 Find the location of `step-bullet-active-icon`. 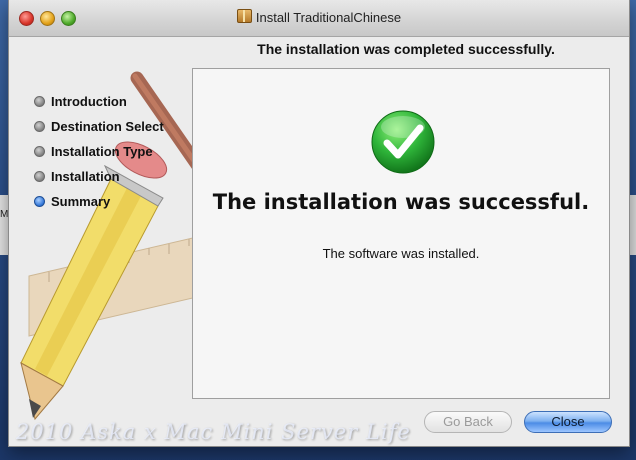

step-bullet-active-icon is located at coordinates (39, 201).